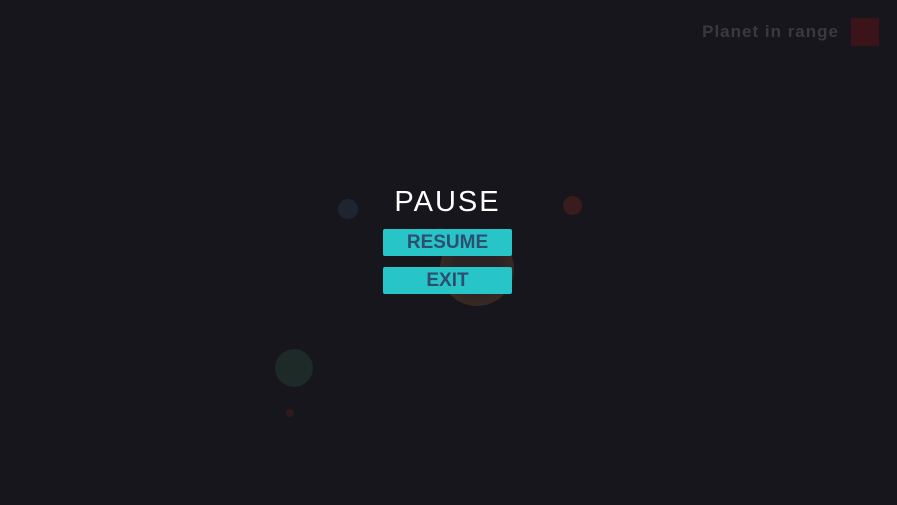  I want to click on resume-button: RESUME, so click(447, 242).